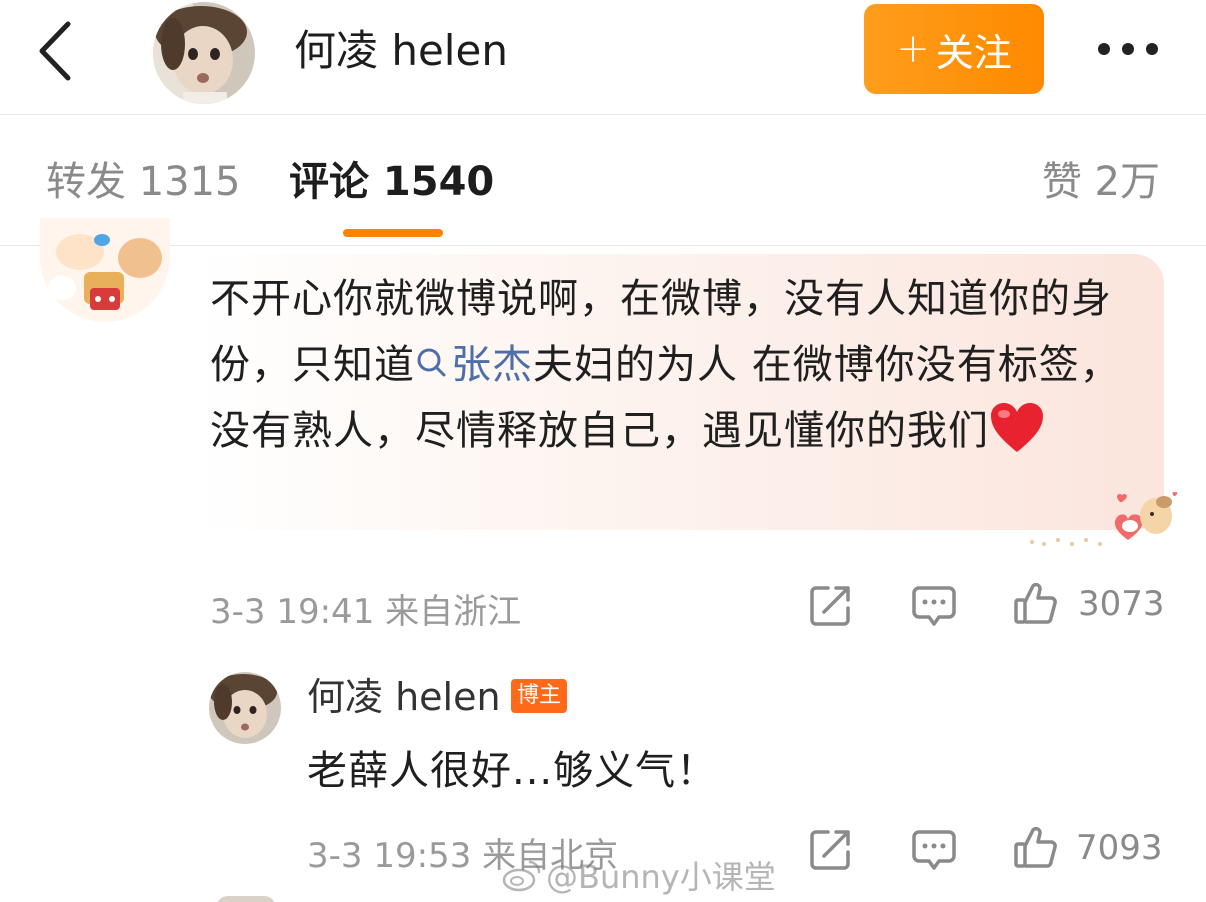  I want to click on reply-share-button, so click(831, 849).